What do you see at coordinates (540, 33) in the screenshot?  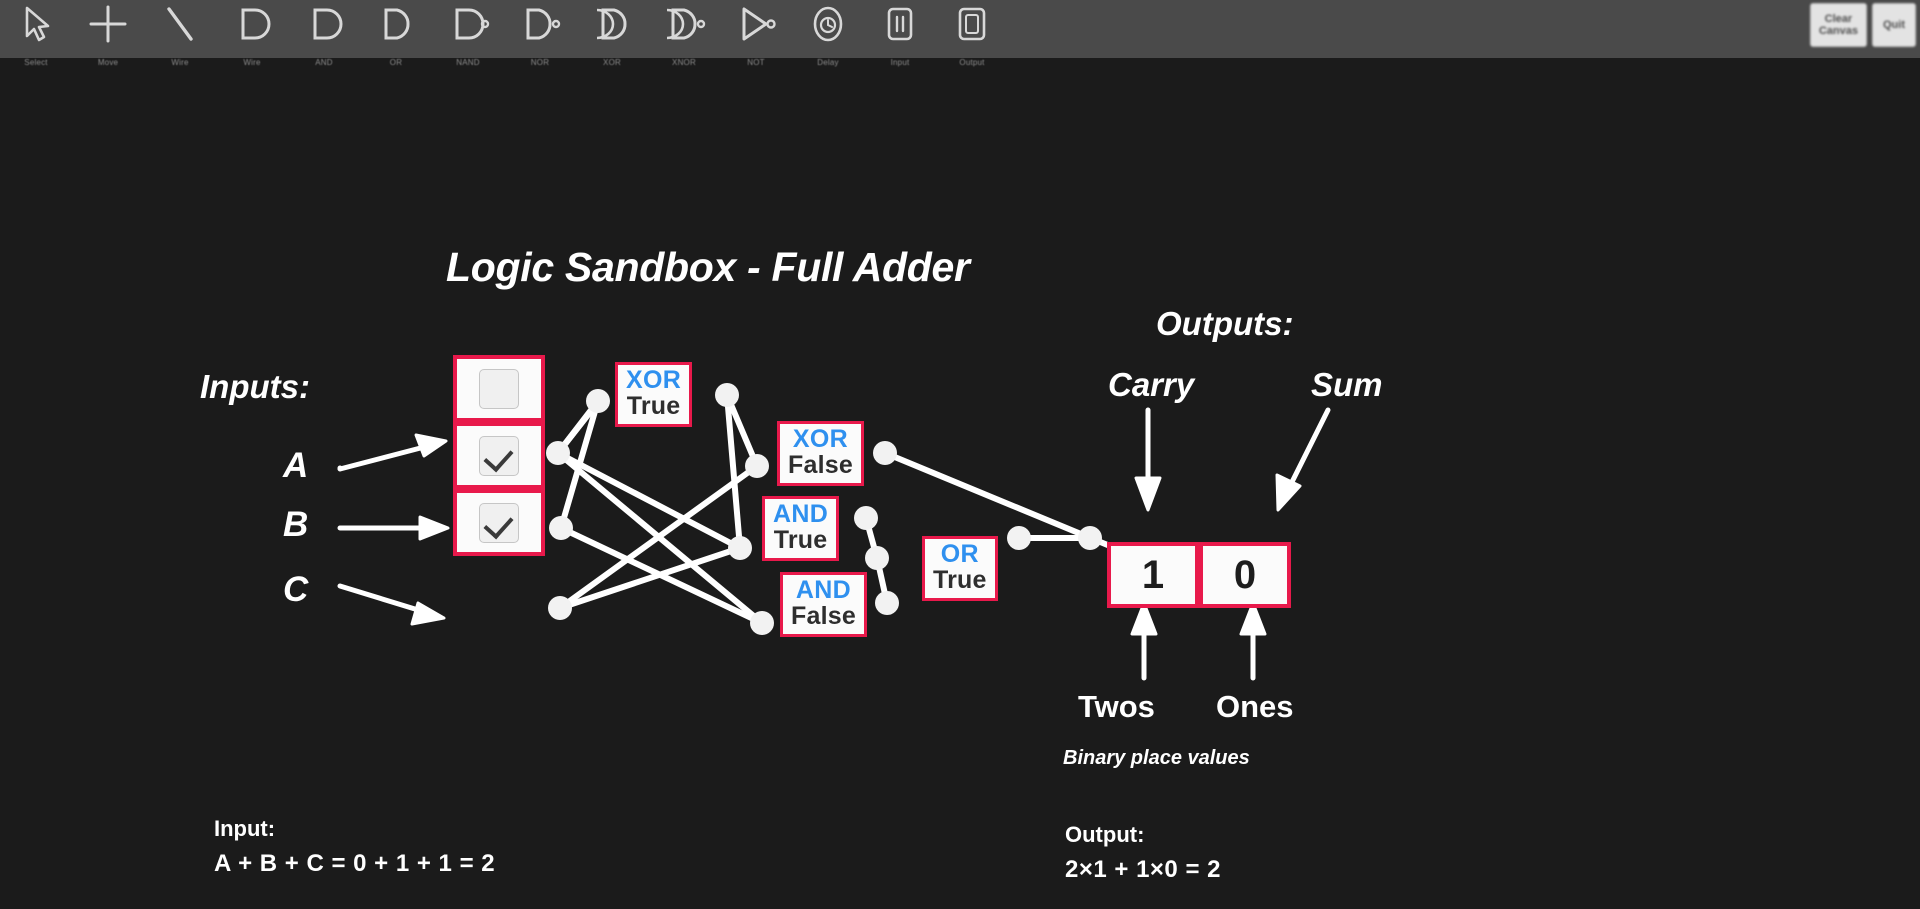 I see `tool-nor-gate: NOR` at bounding box center [540, 33].